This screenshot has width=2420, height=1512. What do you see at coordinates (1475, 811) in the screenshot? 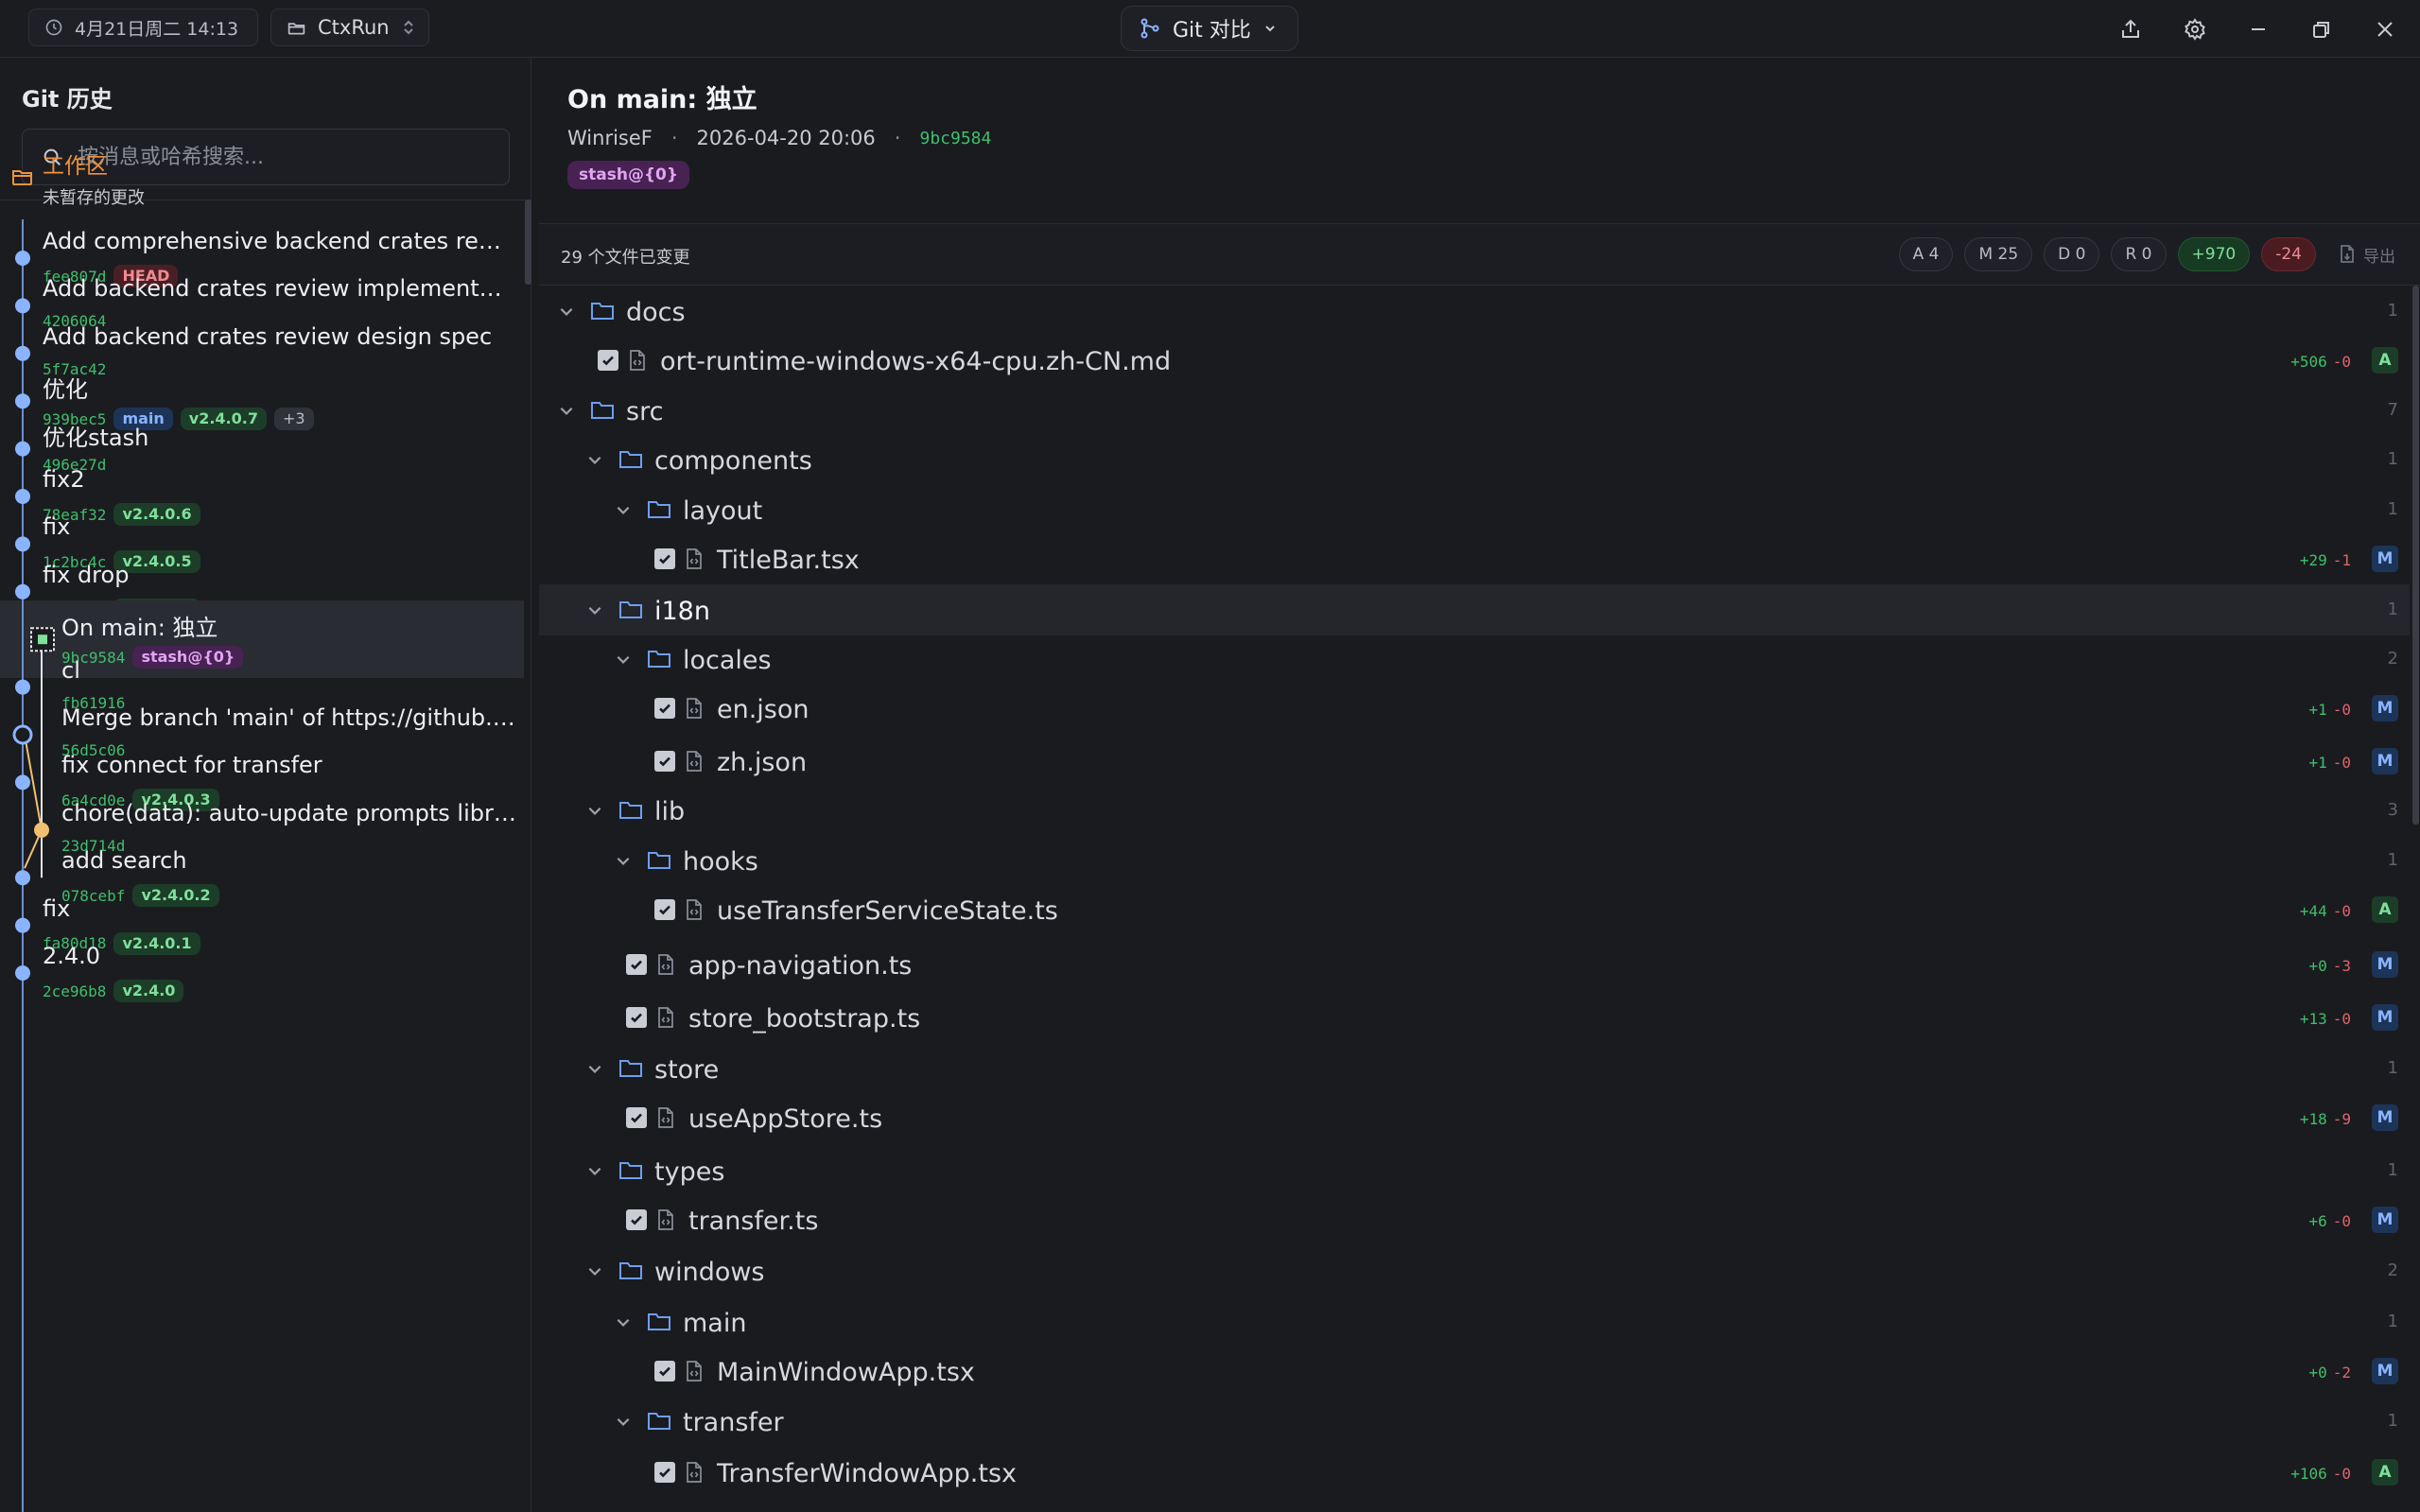
I see `folder-row: lib 3` at bounding box center [1475, 811].